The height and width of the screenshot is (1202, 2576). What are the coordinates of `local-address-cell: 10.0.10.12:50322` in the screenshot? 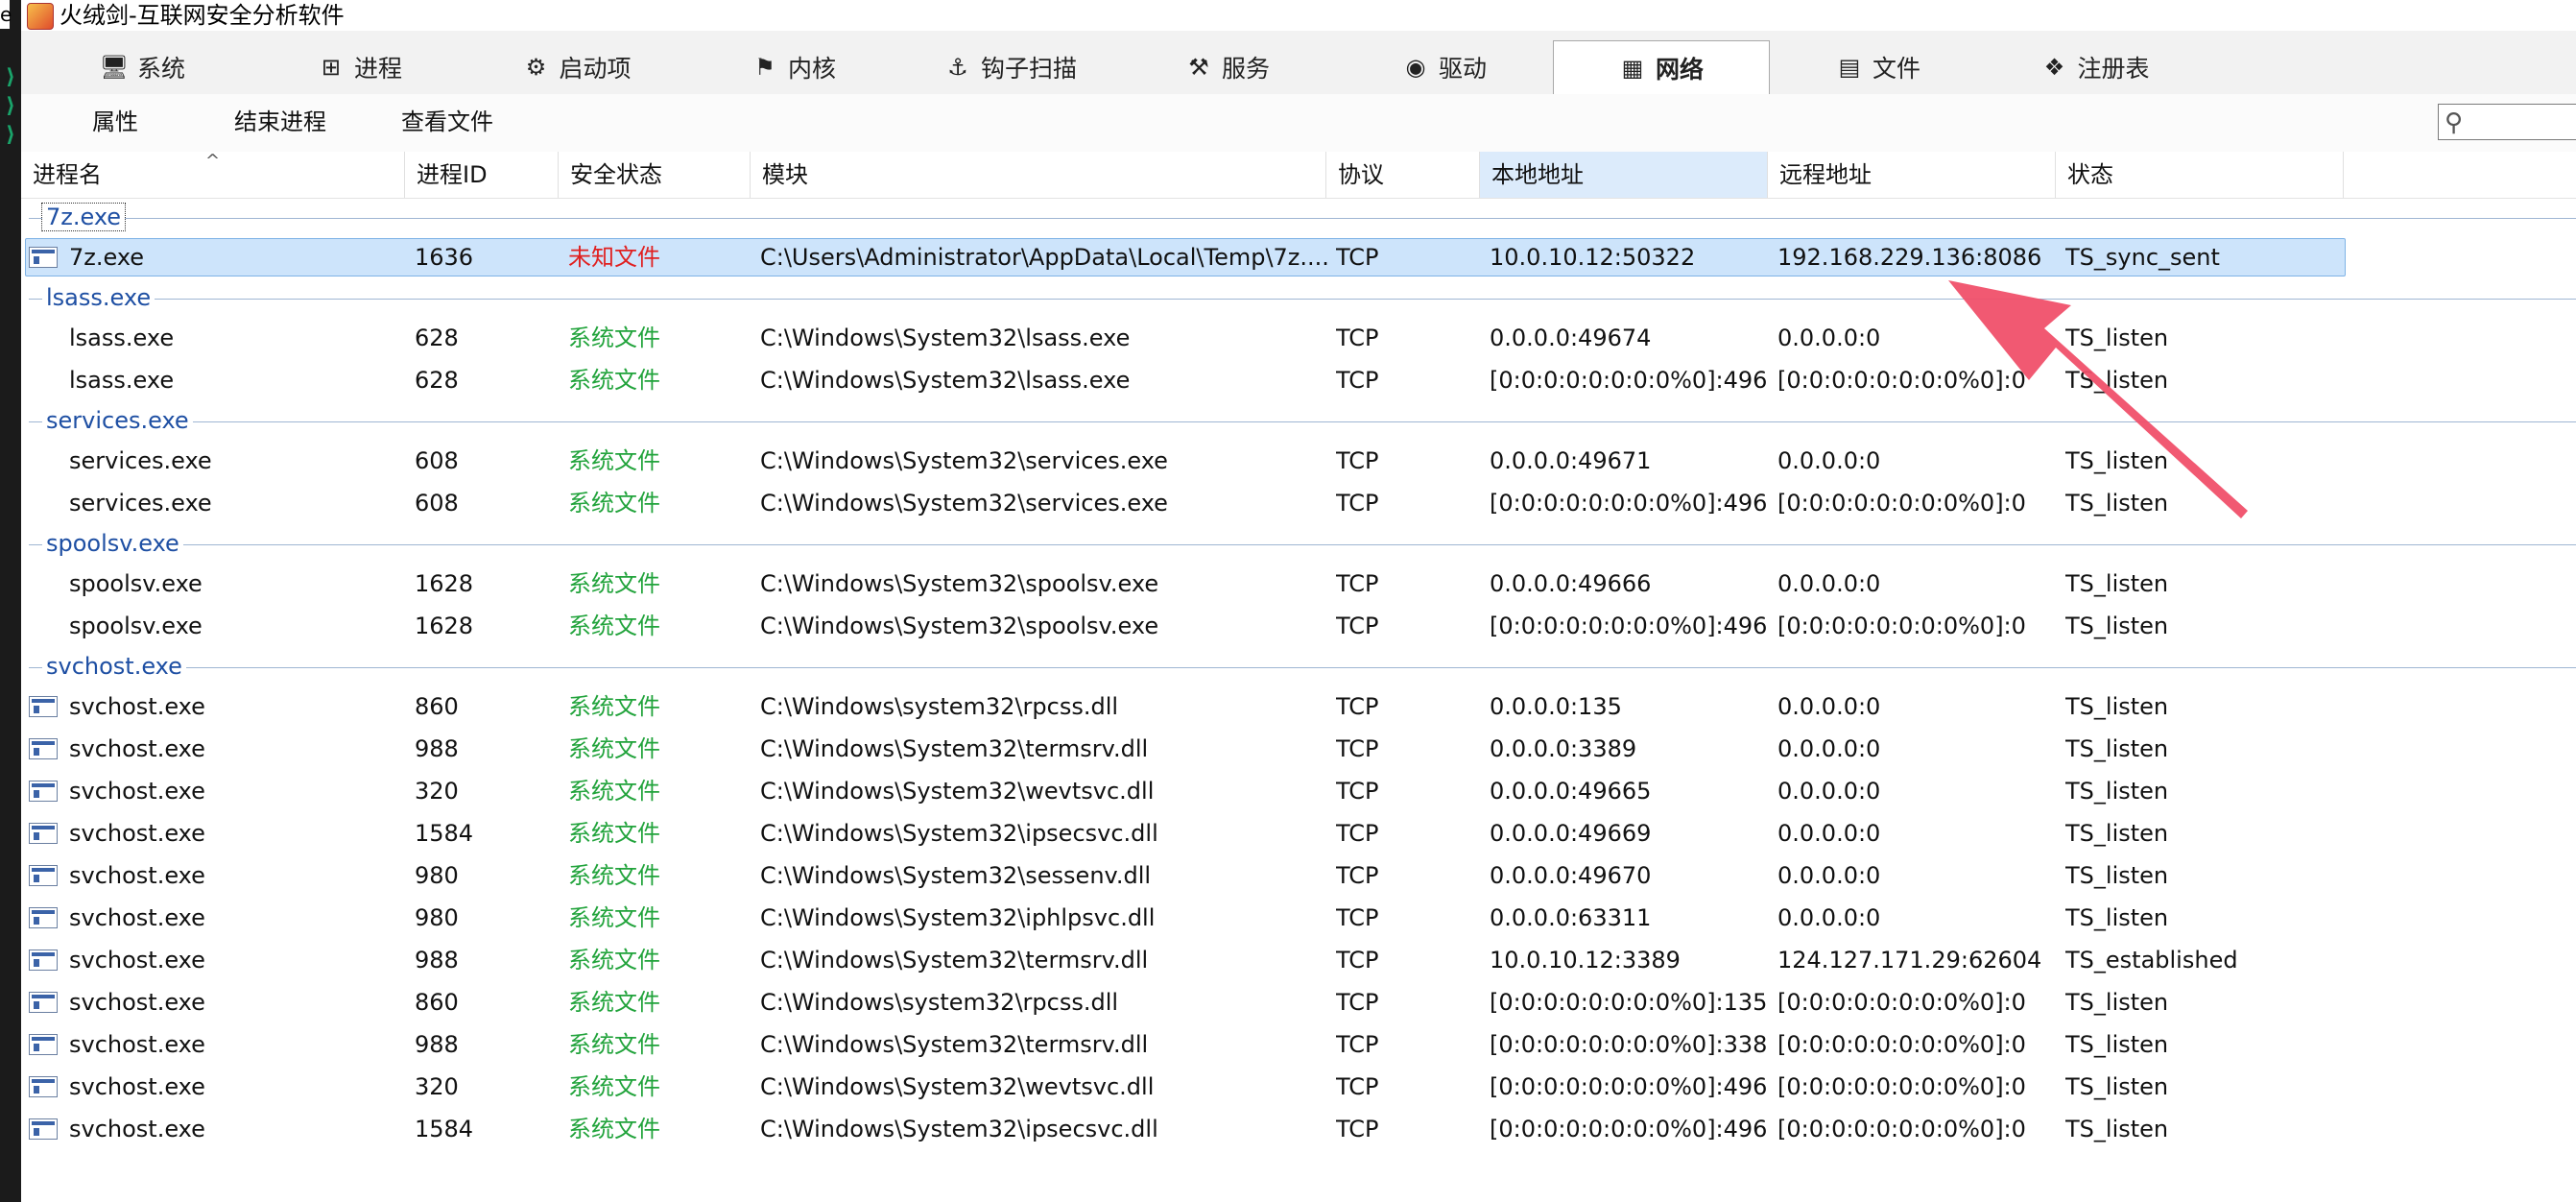 It's located at (1593, 257).